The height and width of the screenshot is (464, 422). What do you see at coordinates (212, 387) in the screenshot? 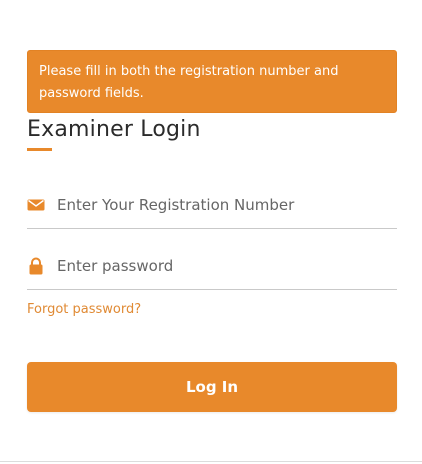
I see `login-button: Log In` at bounding box center [212, 387].